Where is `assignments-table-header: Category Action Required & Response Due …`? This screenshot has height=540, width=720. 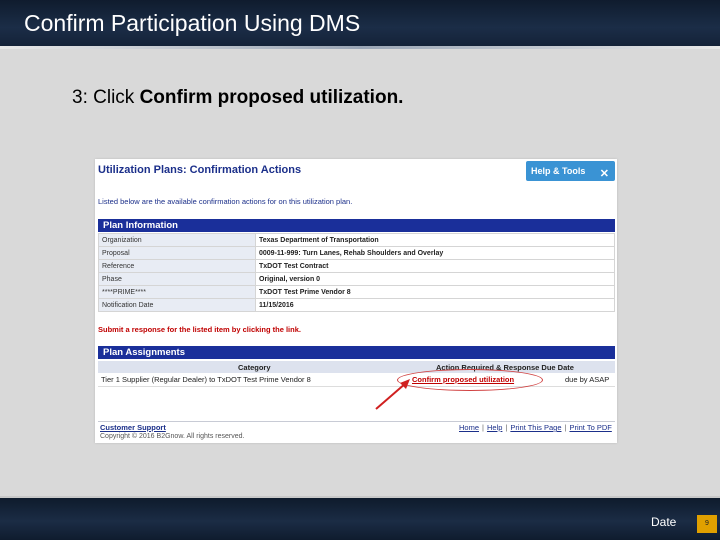 assignments-table-header: Category Action Required & Response Due … is located at coordinates (356, 367).